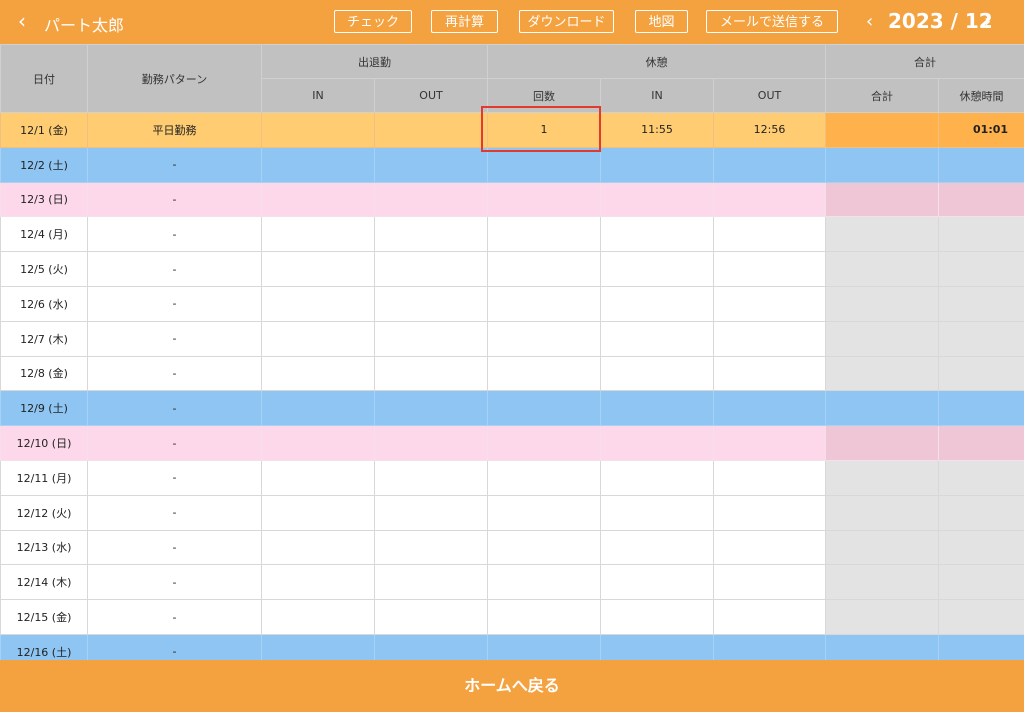 This screenshot has width=1024, height=712. What do you see at coordinates (566, 21) in the screenshot?
I see `download-button: ダウンロード` at bounding box center [566, 21].